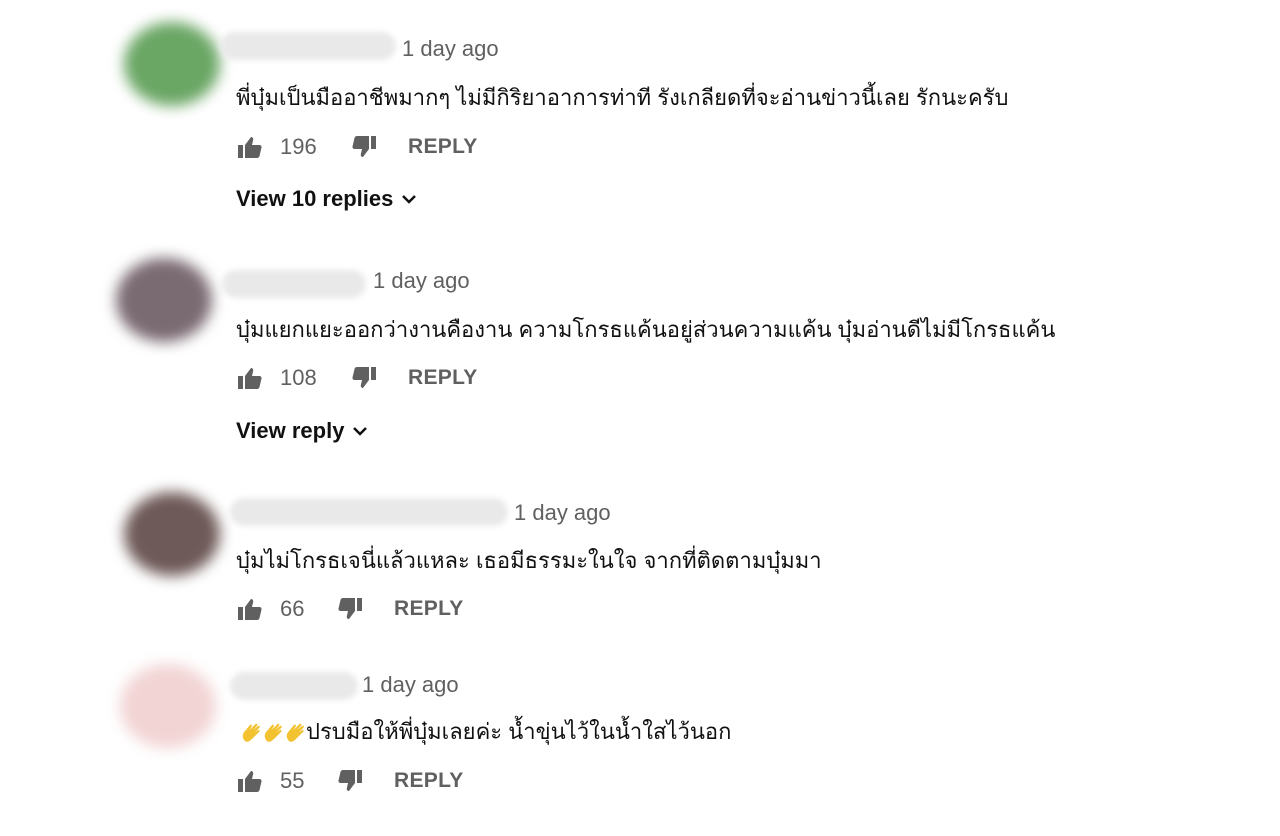  What do you see at coordinates (292, 780) in the screenshot?
I see `like-count: 55` at bounding box center [292, 780].